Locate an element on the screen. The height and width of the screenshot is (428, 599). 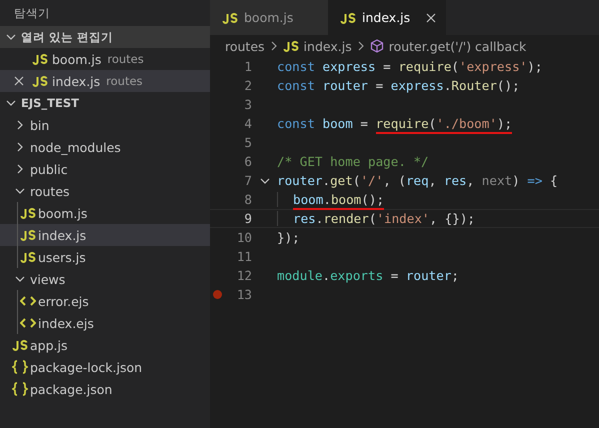
code-line: boom.boom(); is located at coordinates (330, 199).